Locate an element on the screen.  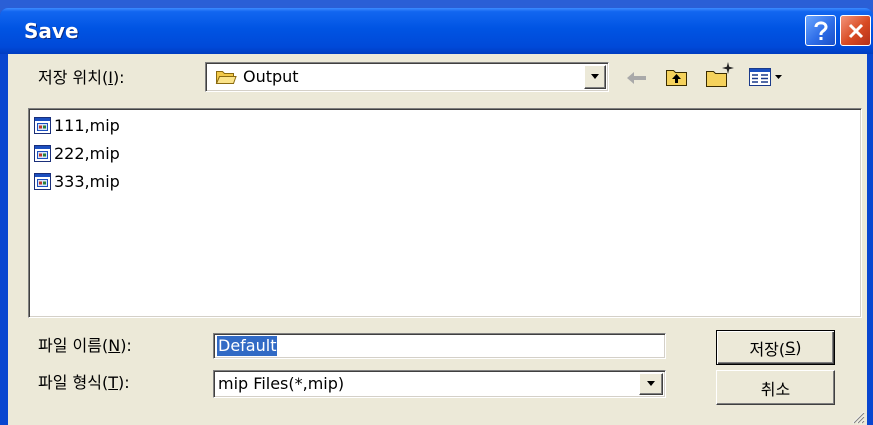
file-type-value: mip Files(*,mip) is located at coordinates (281, 383).